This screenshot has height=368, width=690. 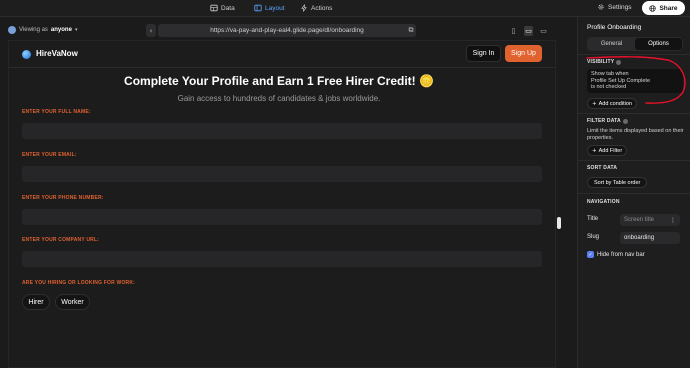 I want to click on sign-in-button: Sign In, so click(x=483, y=53).